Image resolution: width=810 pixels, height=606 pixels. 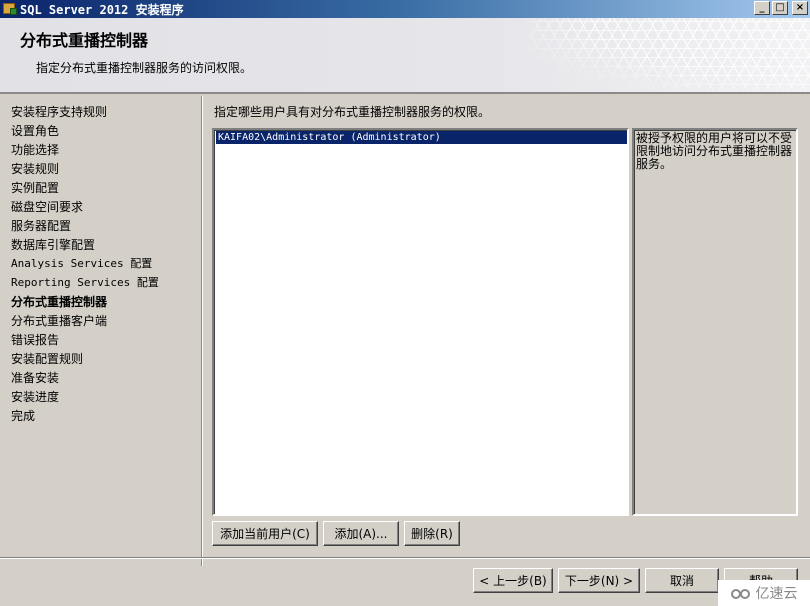 I want to click on window-titlebar: SQL Server 2012 安装程序 _ □ ×, so click(x=405, y=9).